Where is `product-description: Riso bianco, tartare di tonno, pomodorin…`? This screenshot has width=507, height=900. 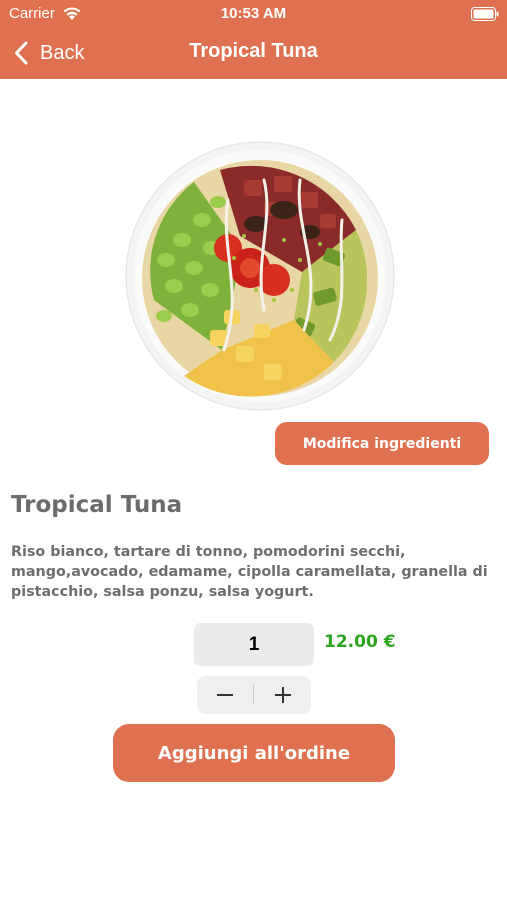
product-description: Riso bianco, tartare di tonno, pomodorin… is located at coordinates (249, 572).